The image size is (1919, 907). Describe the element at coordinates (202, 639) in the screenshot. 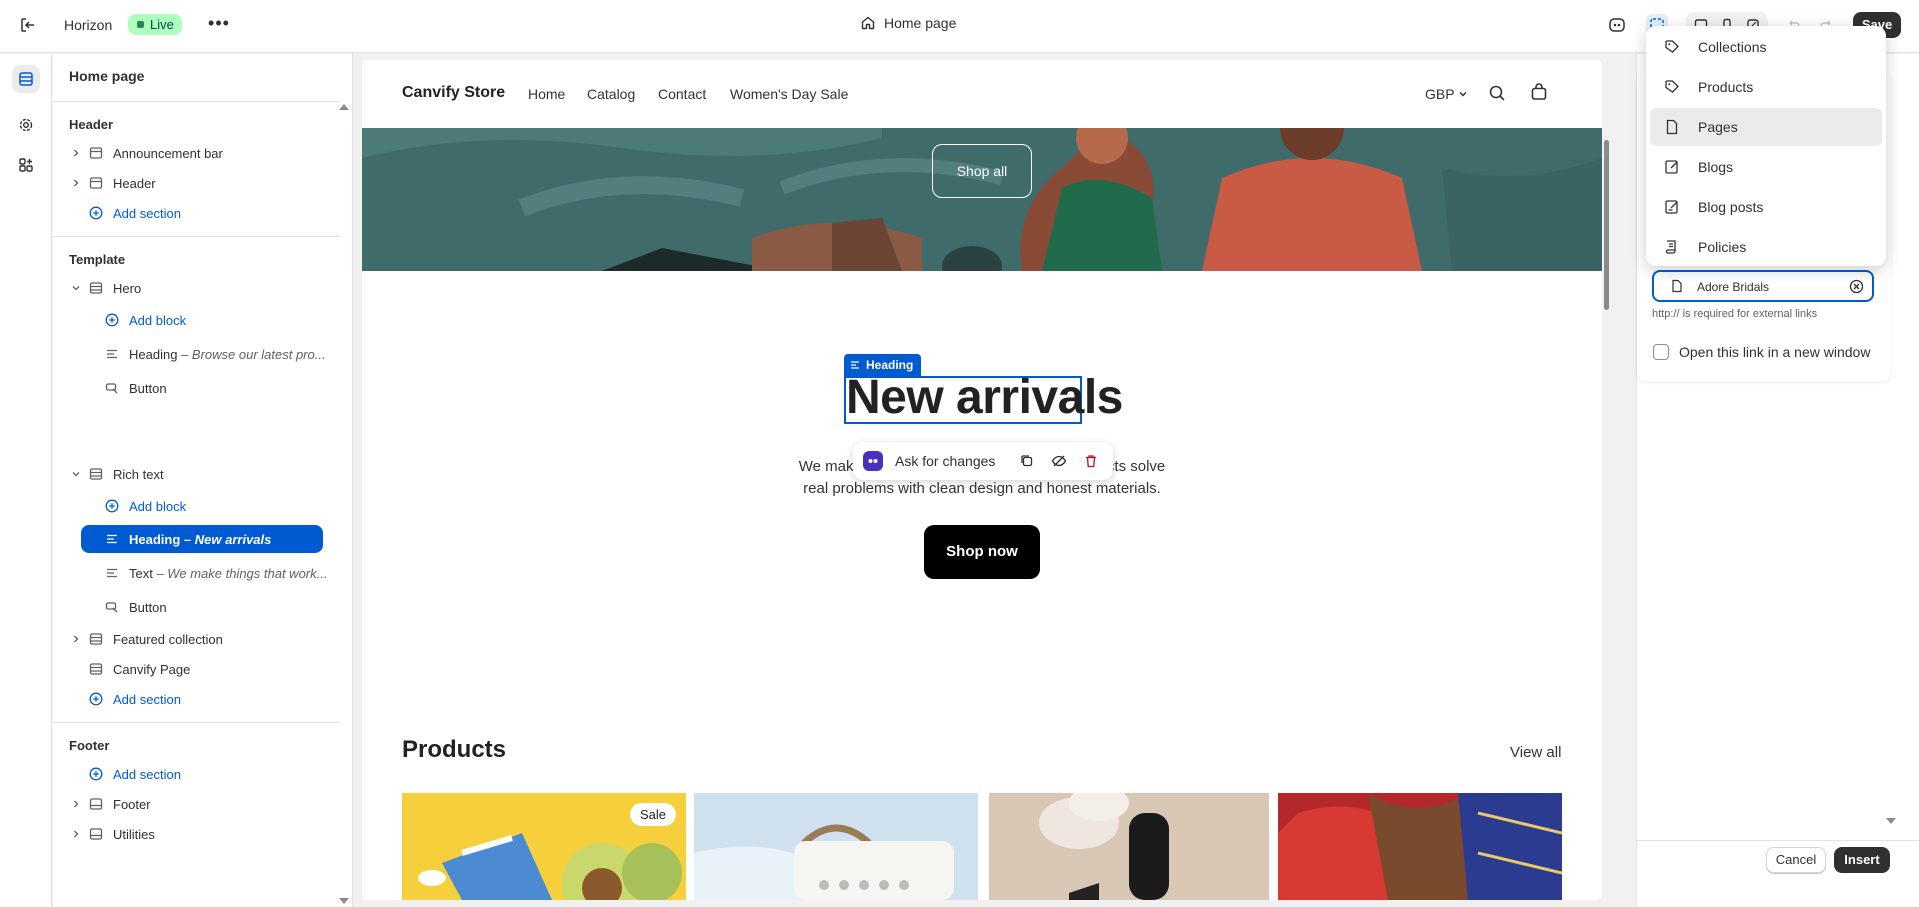

I see `section-featured-collection: Featured collection` at that location.